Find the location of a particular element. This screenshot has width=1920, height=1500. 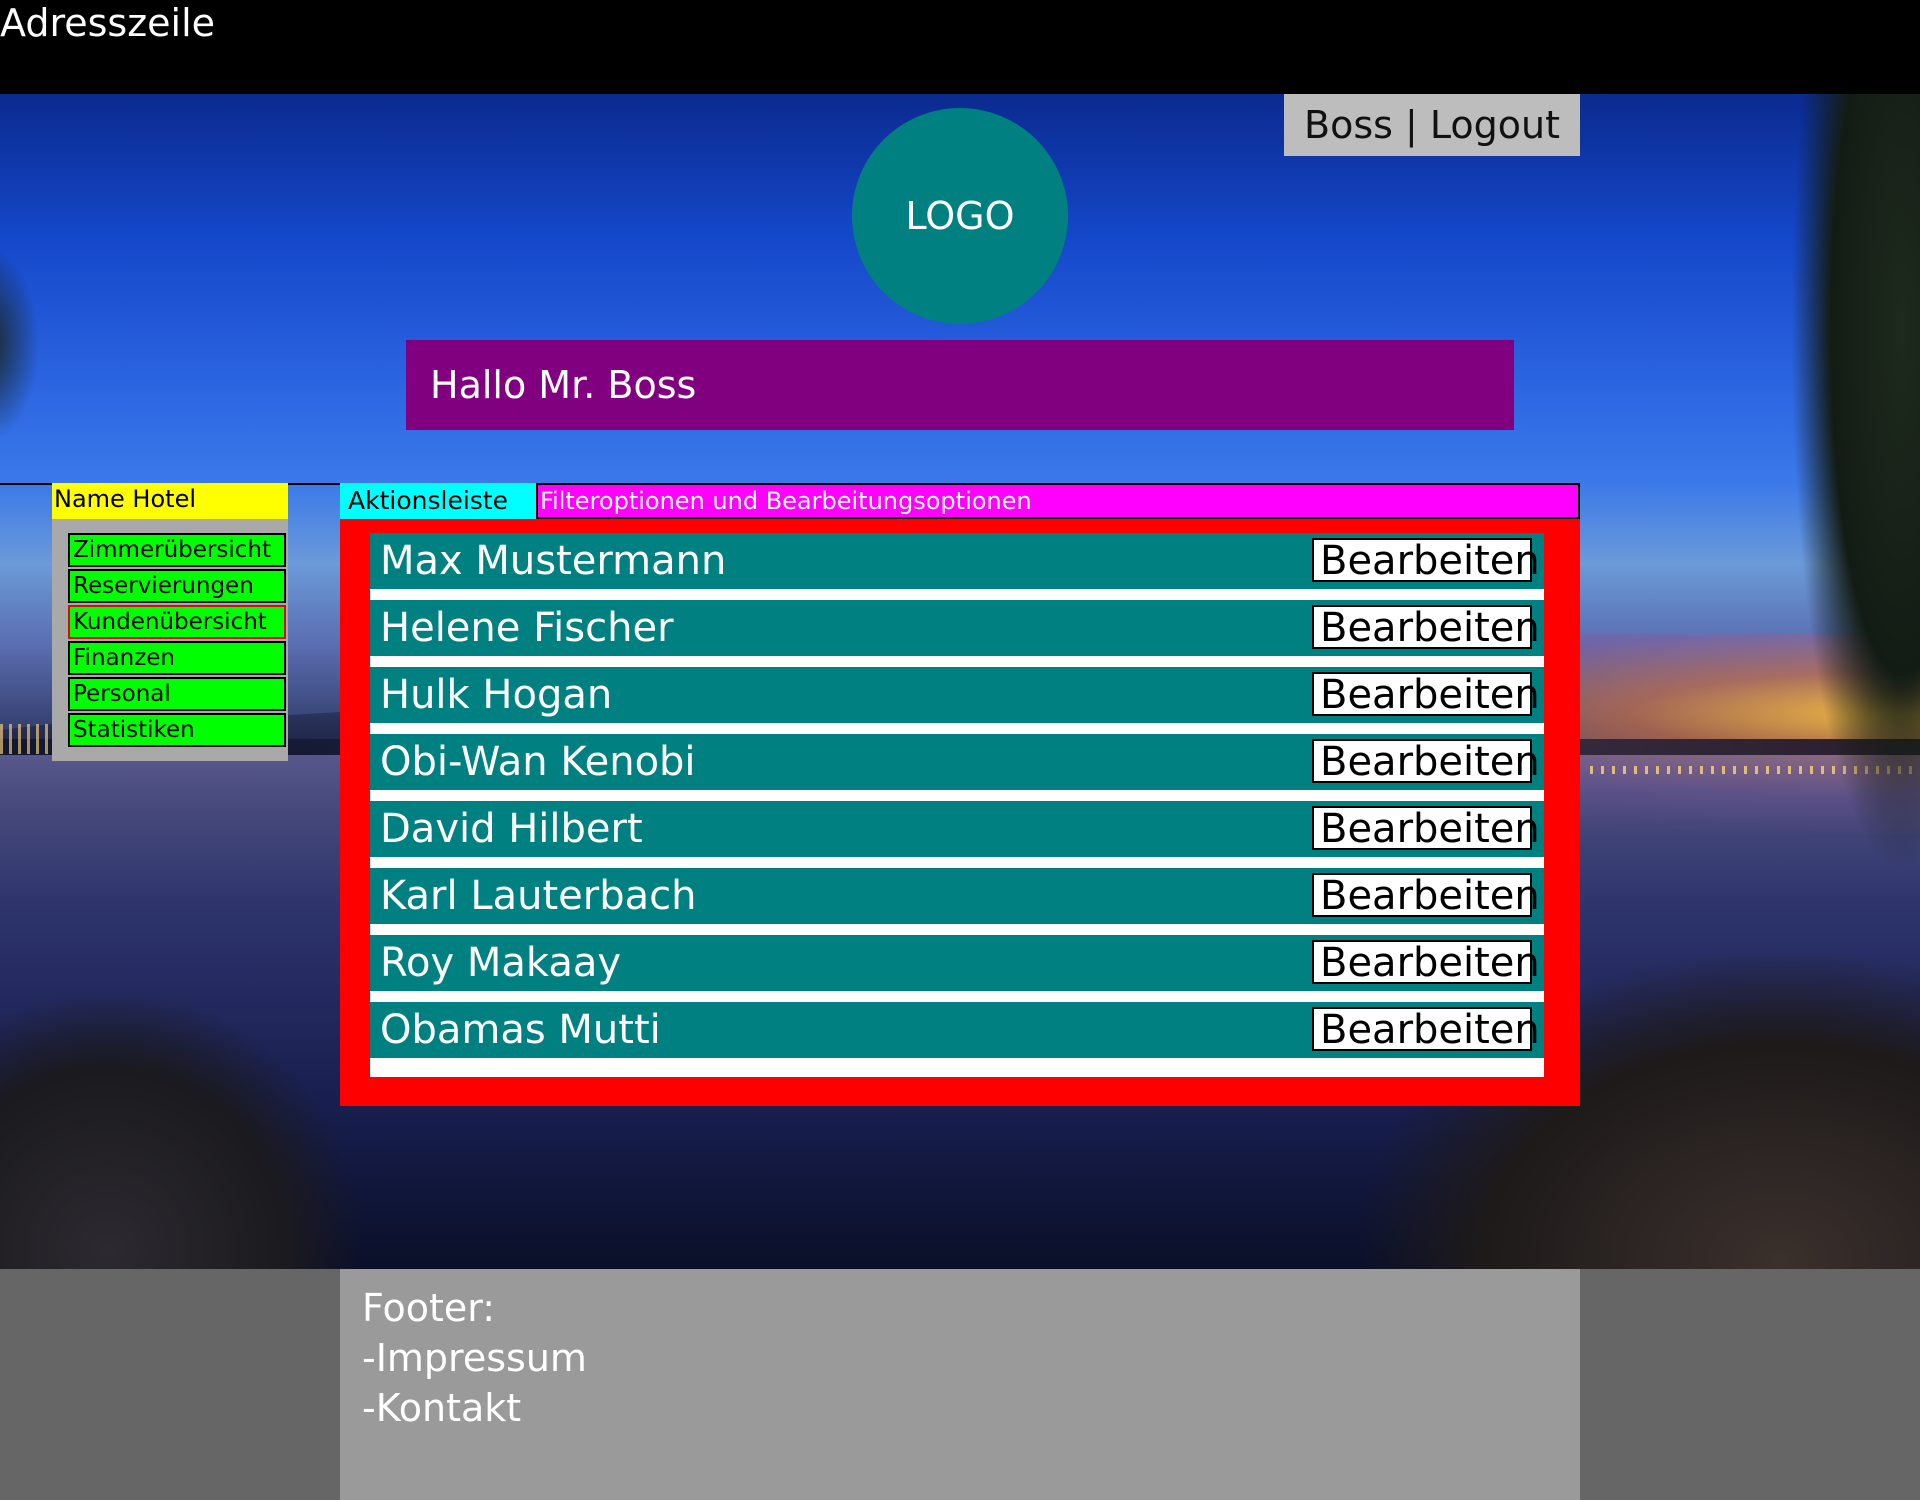

tree-left is located at coordinates (20, 344).